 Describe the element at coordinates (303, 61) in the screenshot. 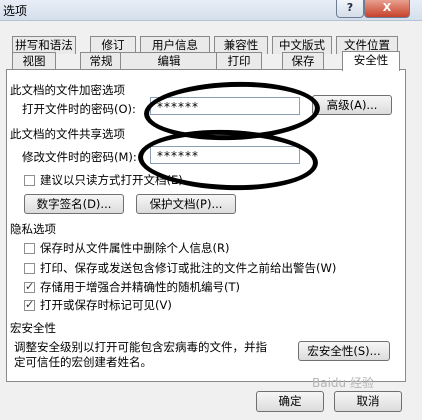

I see `tab-save: 保存` at that location.